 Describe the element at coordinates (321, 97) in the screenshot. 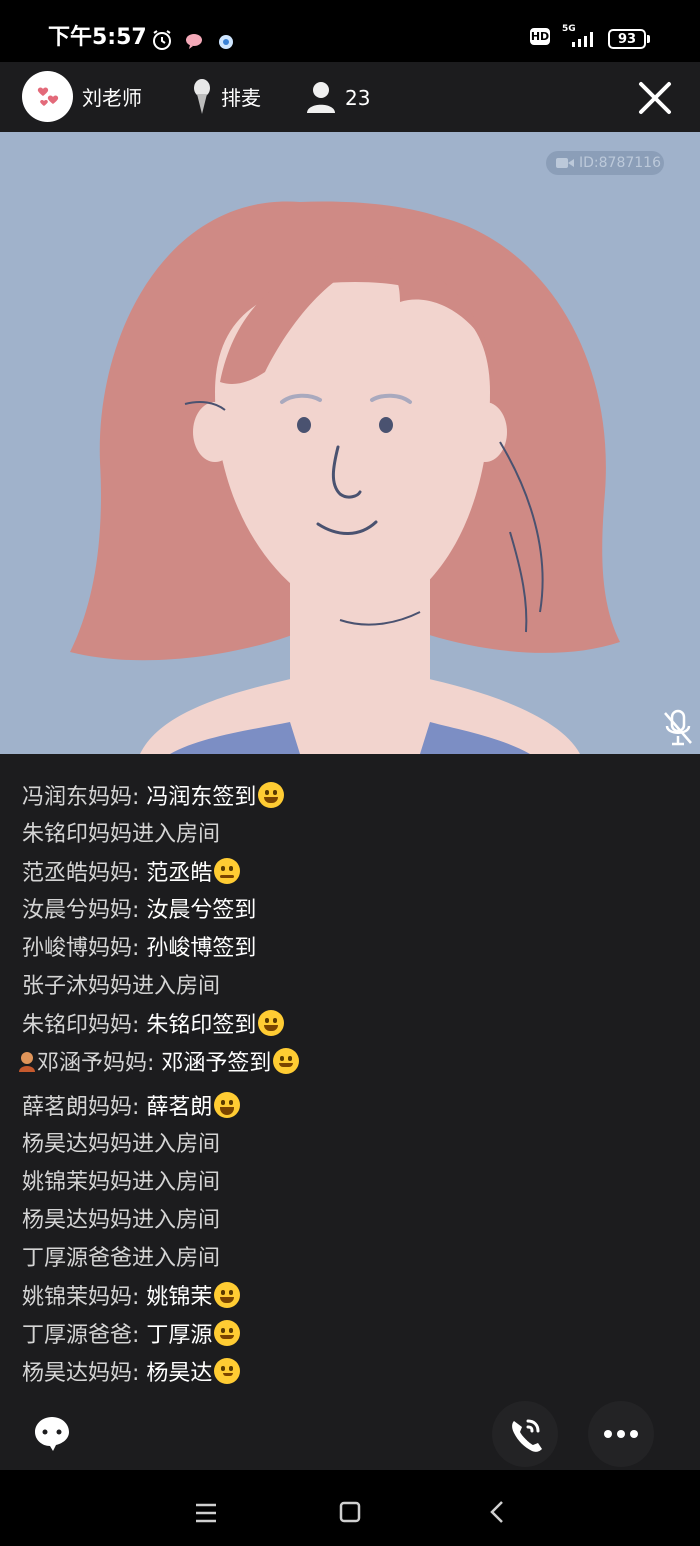

I see `person-icon` at that location.